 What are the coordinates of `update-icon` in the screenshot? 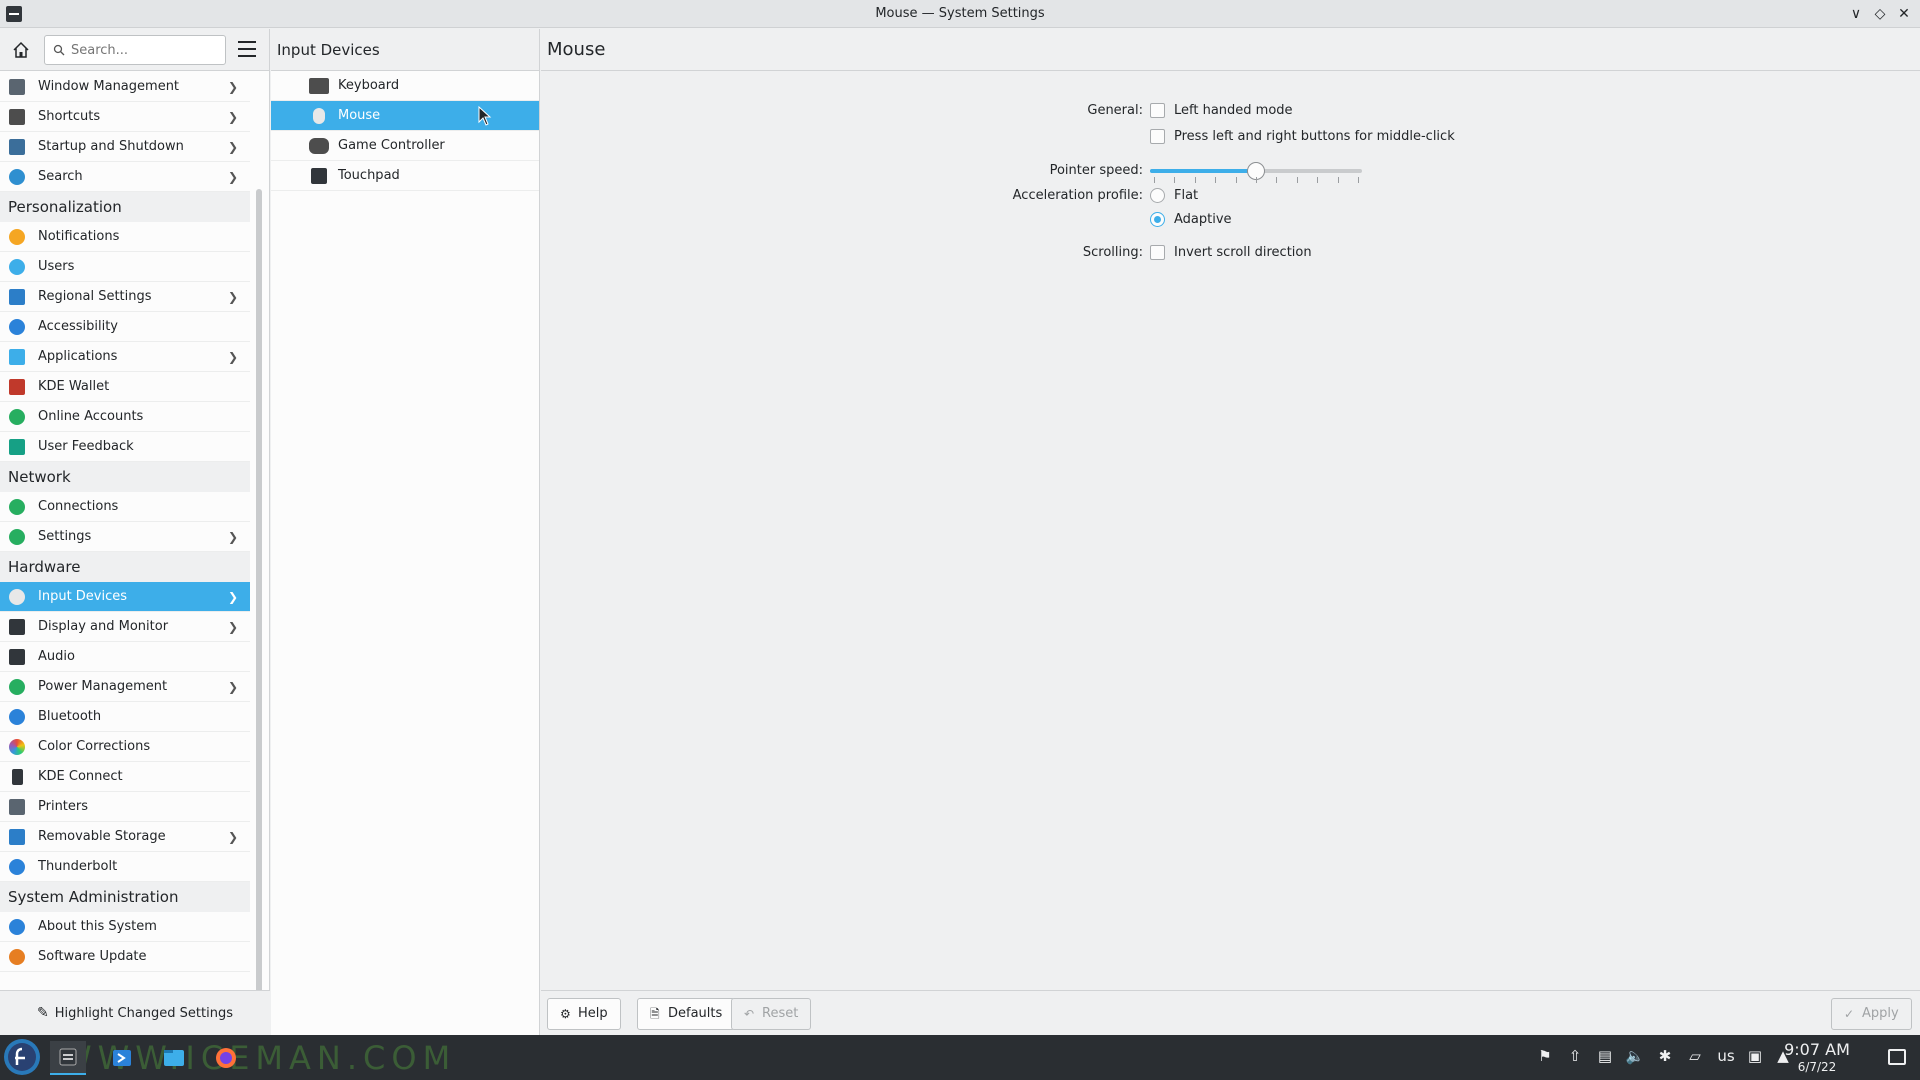 It's located at (17, 957).